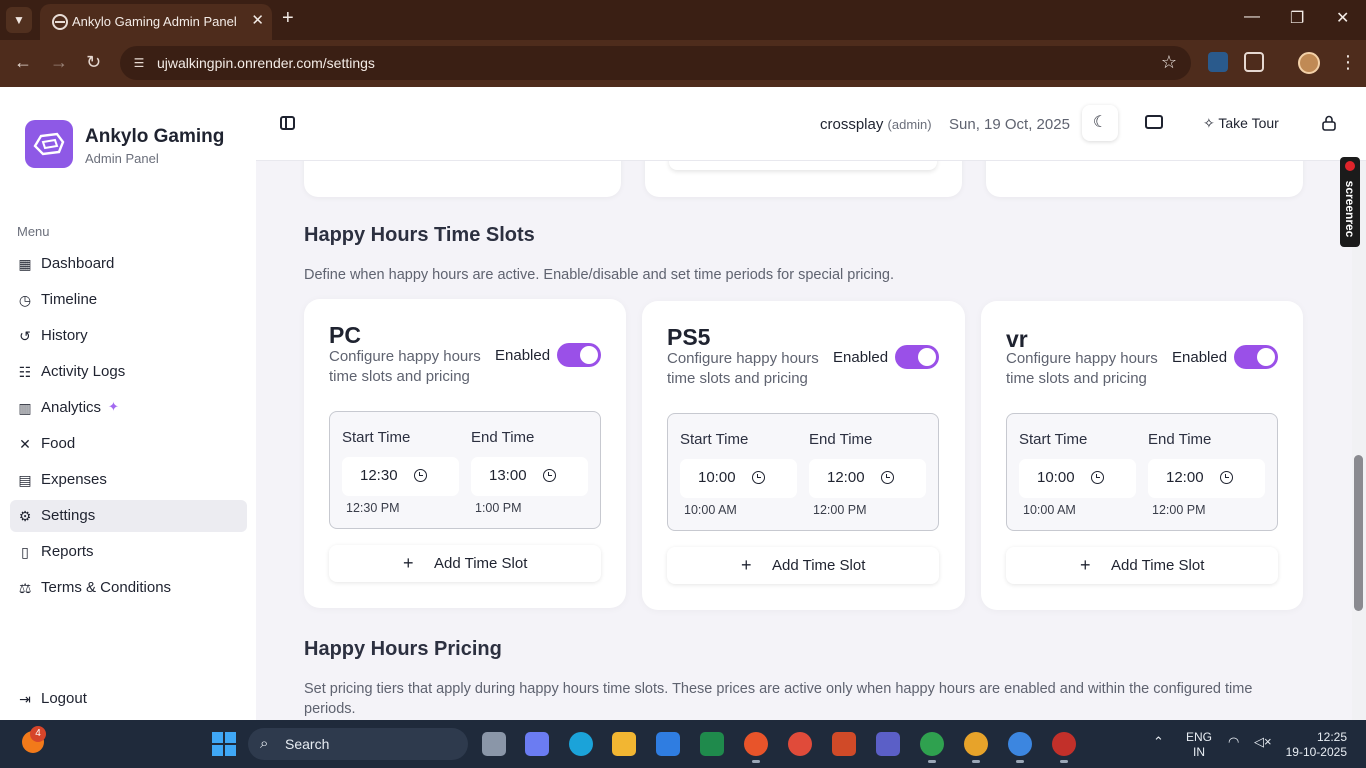 The width and height of the screenshot is (1366, 768). I want to click on sidebar-item-settings: ⚙ Settings, so click(128, 516).